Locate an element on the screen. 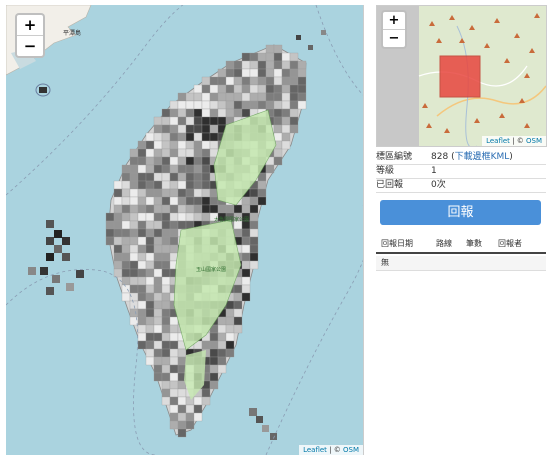  zoom-out-button: − is located at coordinates (30, 45).